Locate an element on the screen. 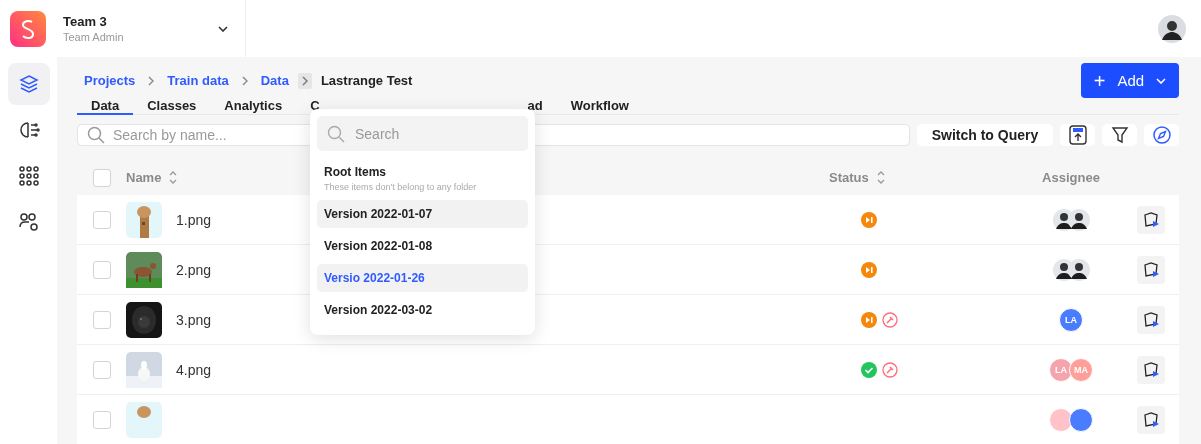  file-name: 3.png is located at coordinates (194, 319).